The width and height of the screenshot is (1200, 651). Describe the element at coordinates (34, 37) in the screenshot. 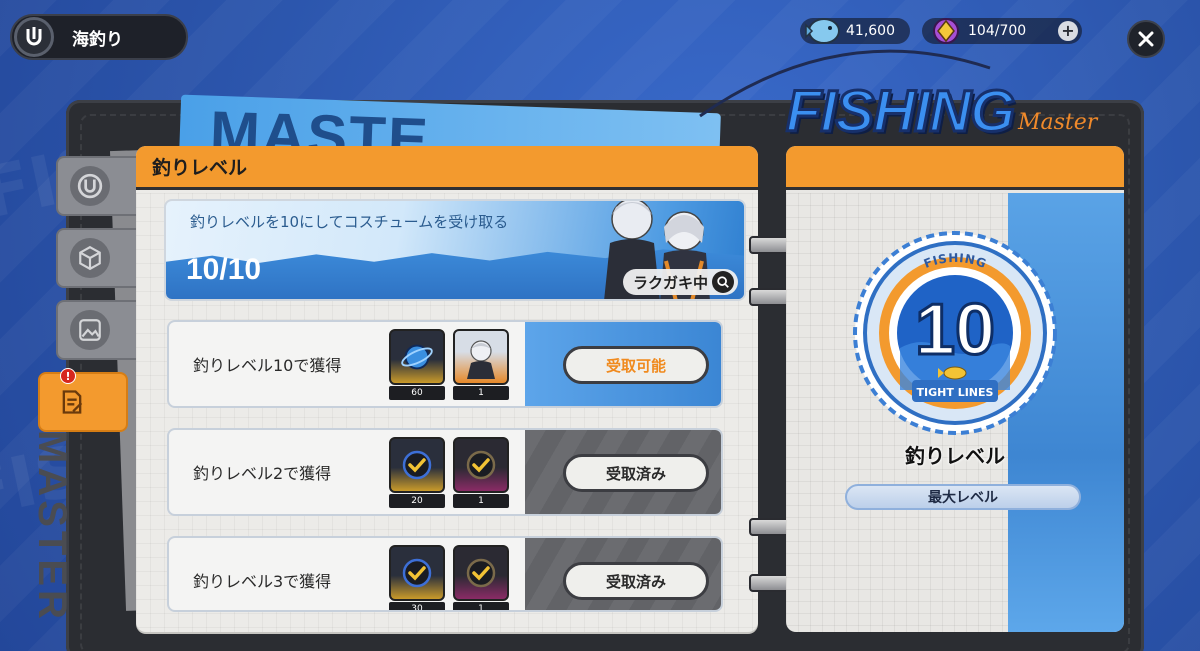

I see `game-logo-icon` at that location.